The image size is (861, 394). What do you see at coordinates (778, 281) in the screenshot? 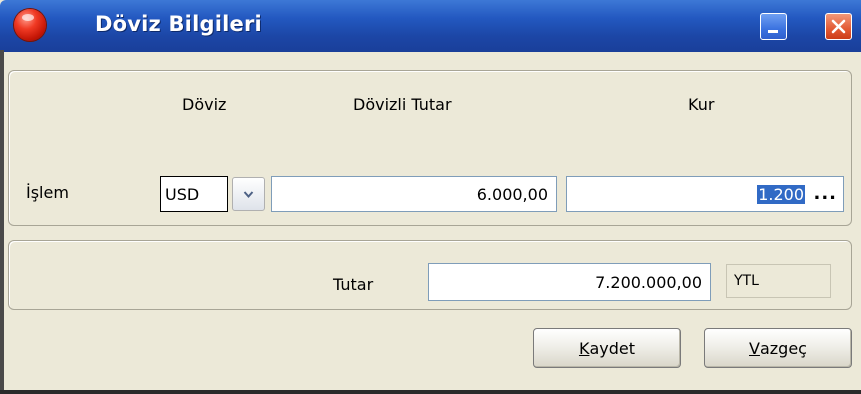
I see `total-currency-field: YTL` at bounding box center [778, 281].